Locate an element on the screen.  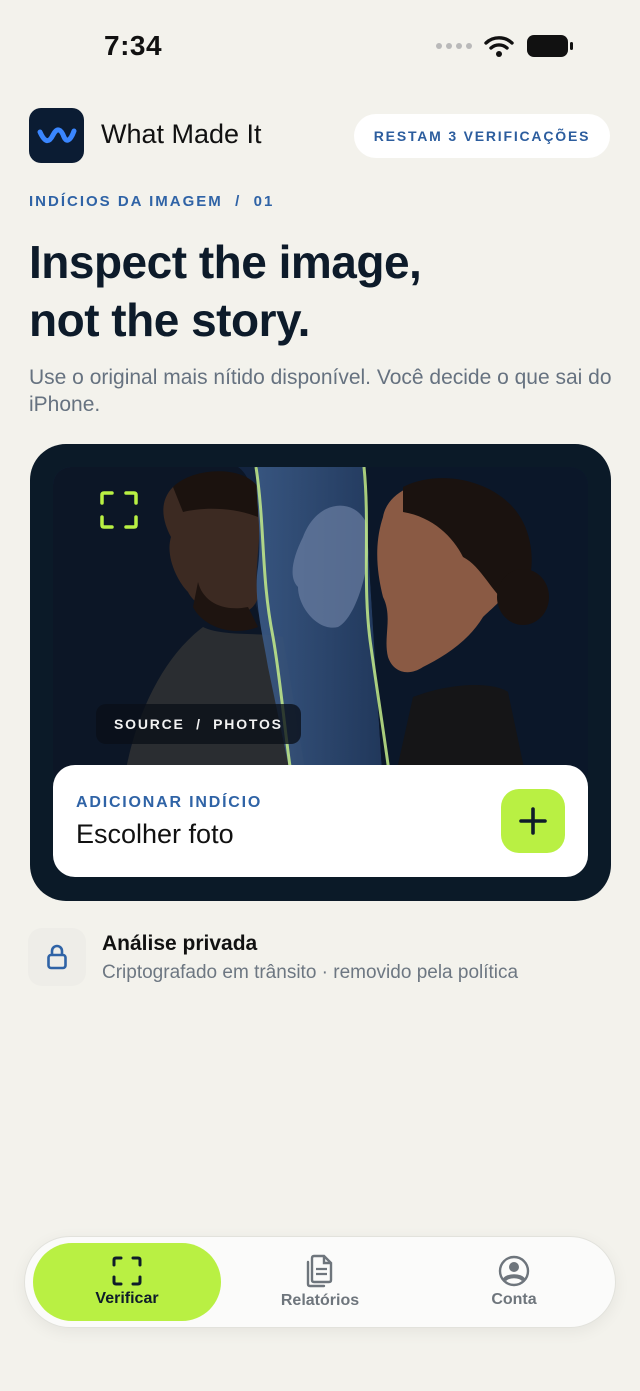
wifi-icon is located at coordinates (499, 46).